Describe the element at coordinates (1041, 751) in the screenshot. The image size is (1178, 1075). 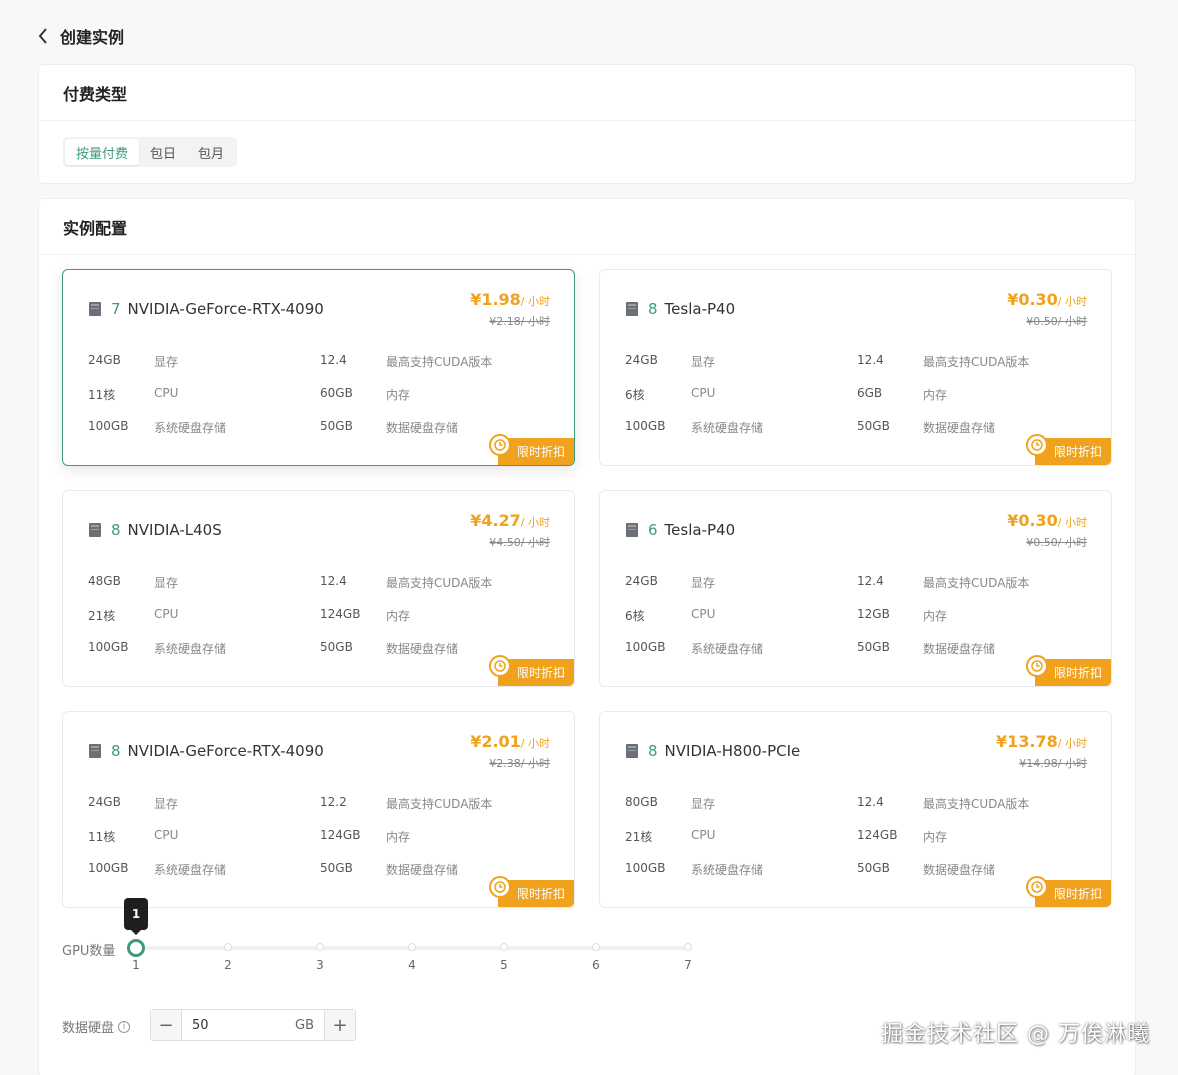
I see `price-box: ¥13.78/ 小时 ¥14.98/ 小时` at that location.